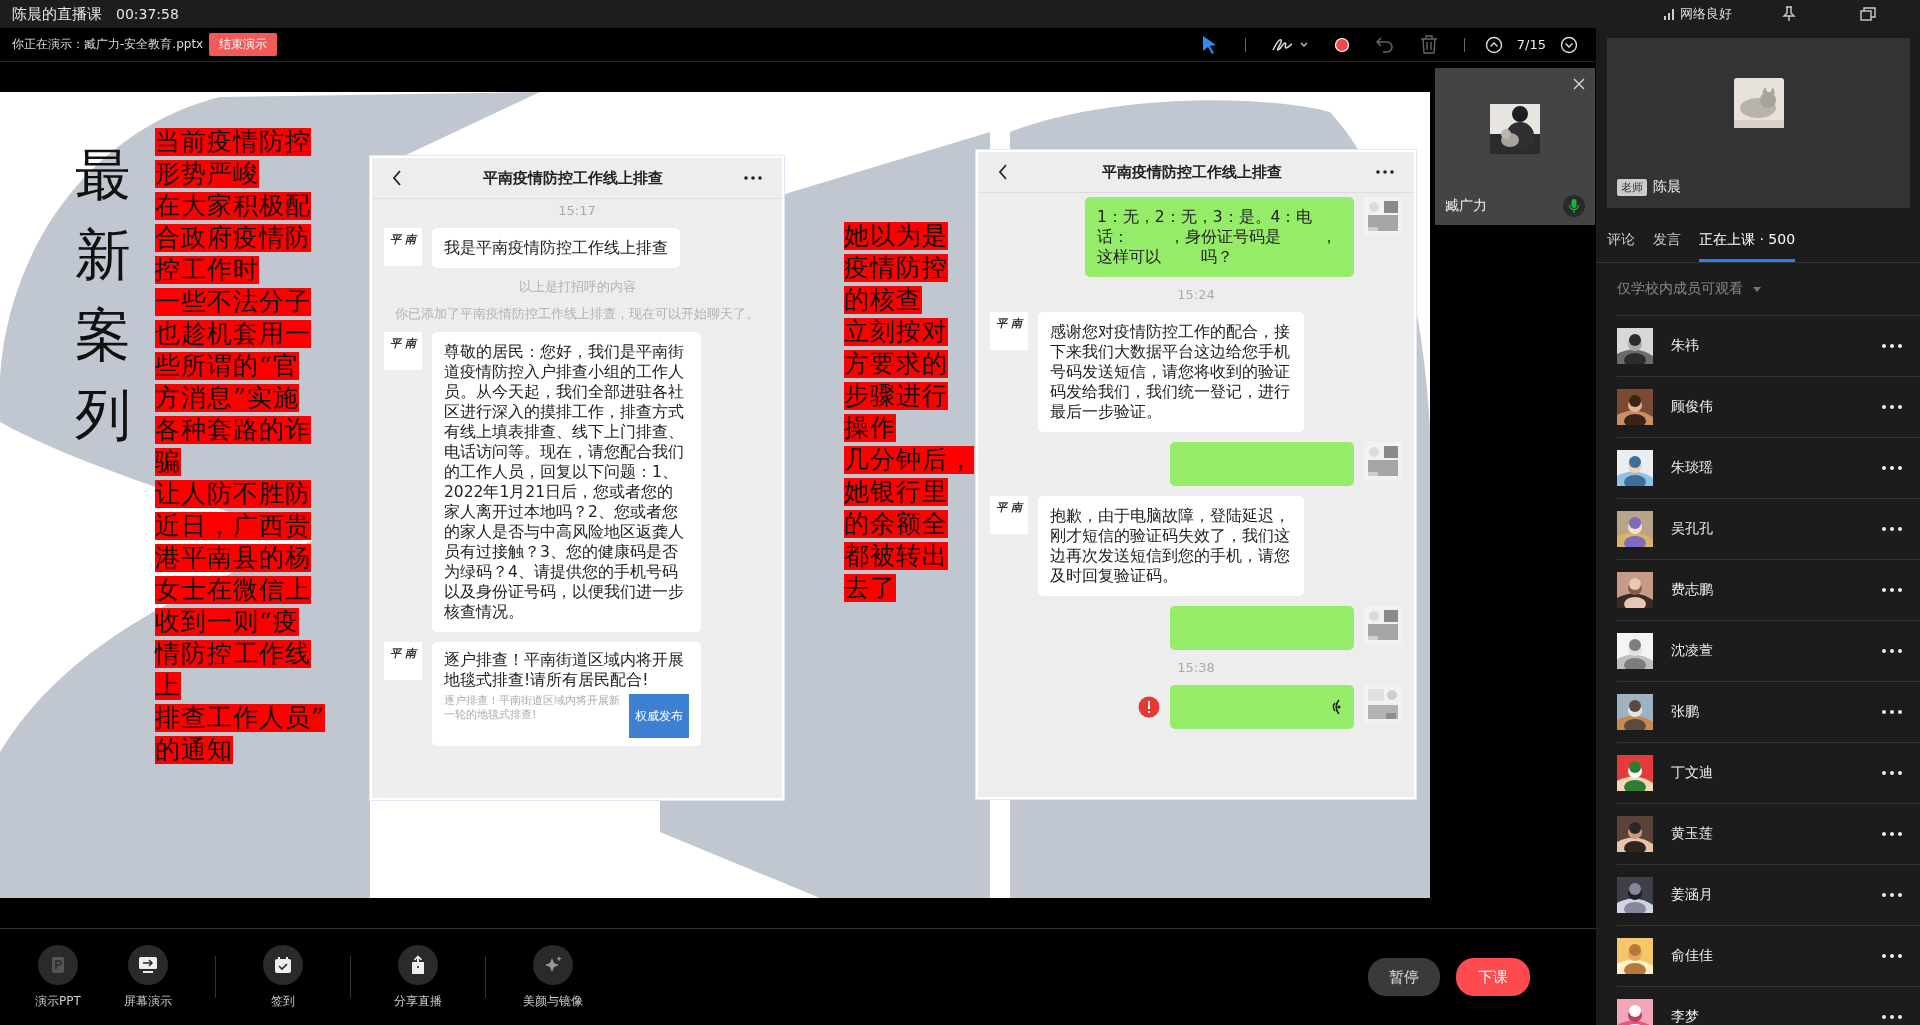  Describe the element at coordinates (659, 716) in the screenshot. I see `card-thumbnail: 权威发布` at that location.